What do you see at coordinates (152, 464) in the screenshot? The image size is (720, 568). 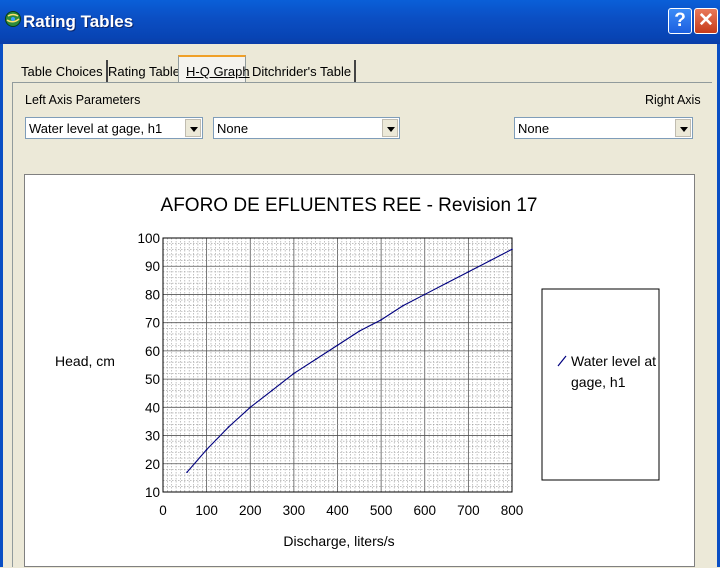 I see `y-tick-label: 20` at bounding box center [152, 464].